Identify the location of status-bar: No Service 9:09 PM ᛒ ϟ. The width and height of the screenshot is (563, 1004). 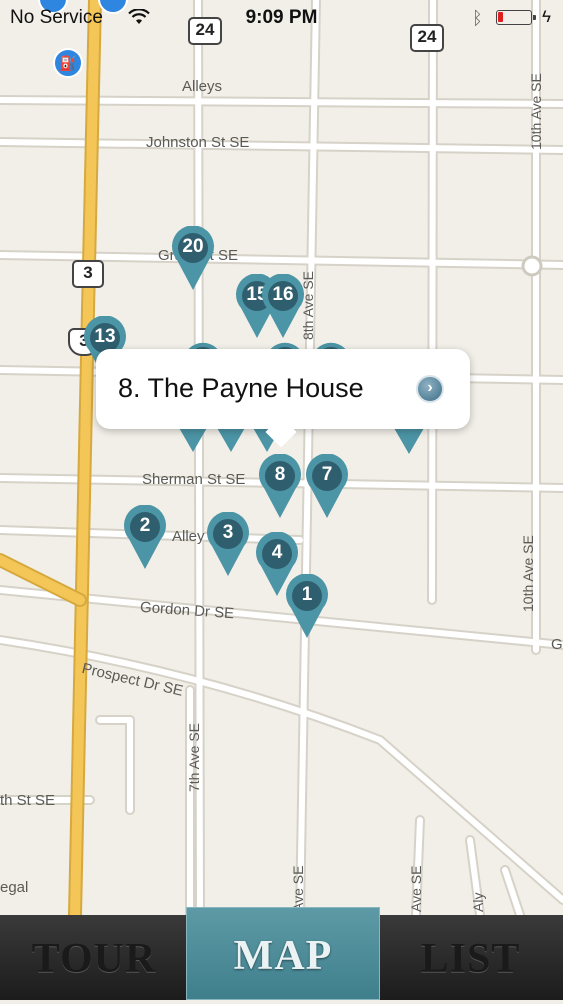
(281, 18).